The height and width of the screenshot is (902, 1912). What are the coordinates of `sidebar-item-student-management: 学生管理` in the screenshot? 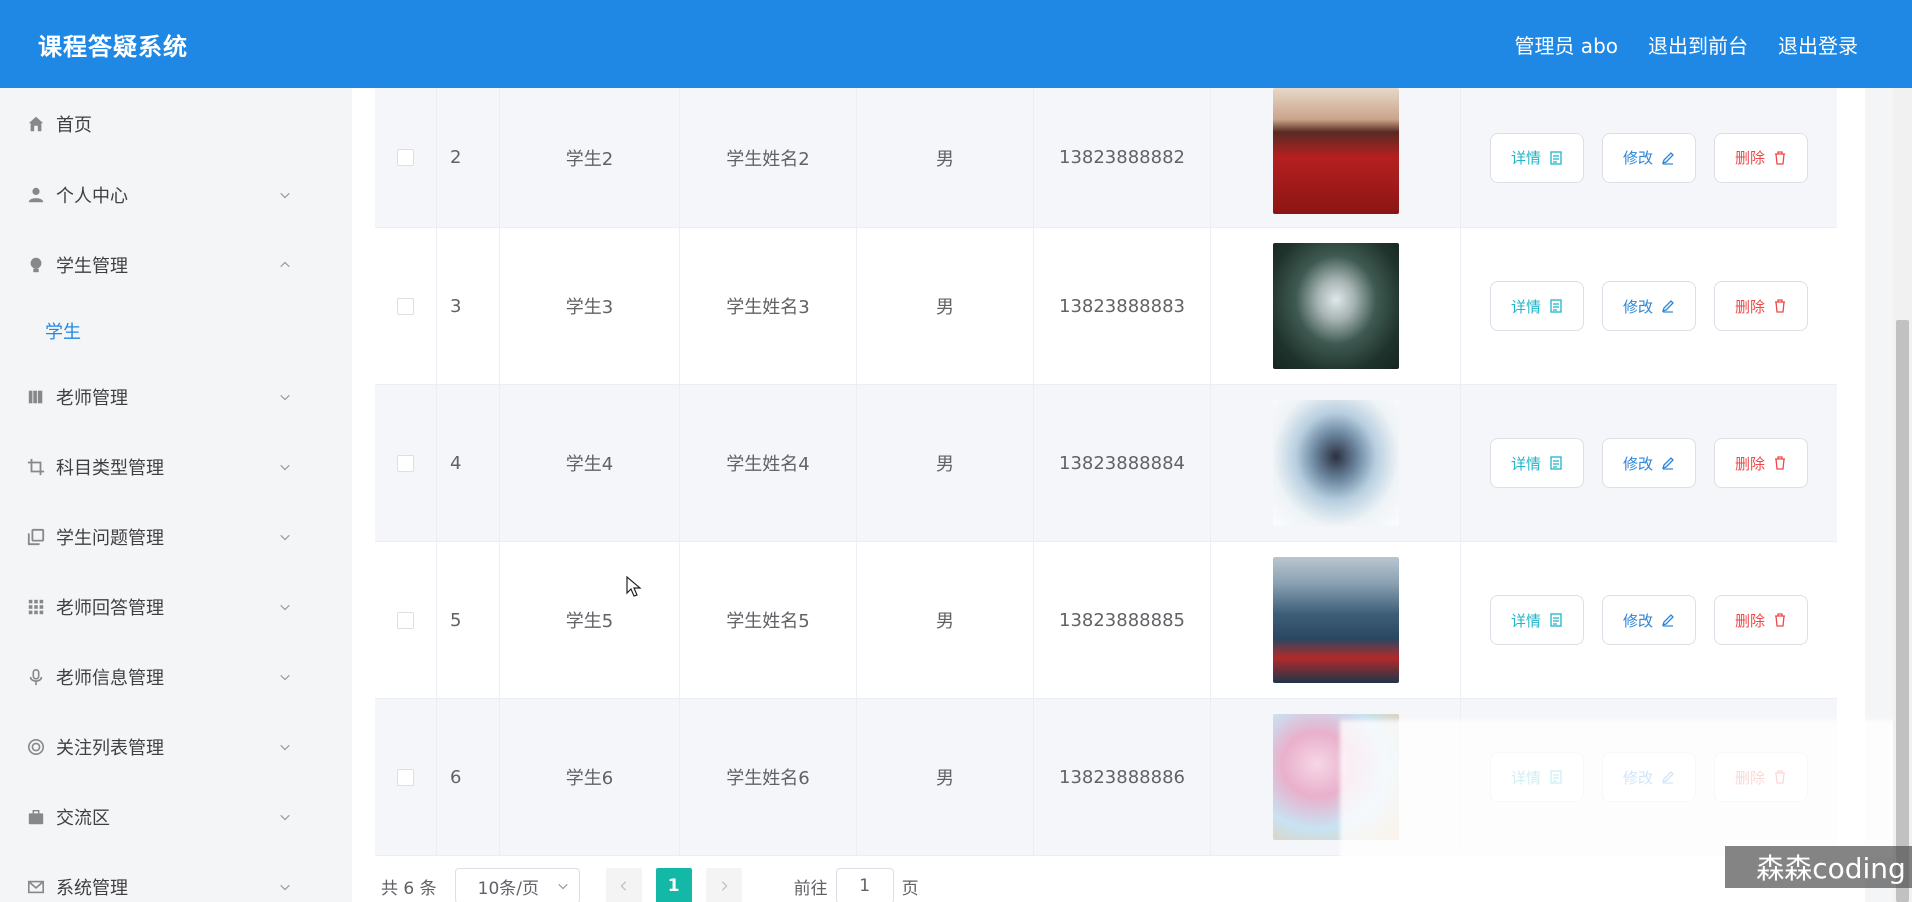 It's located at (159, 265).